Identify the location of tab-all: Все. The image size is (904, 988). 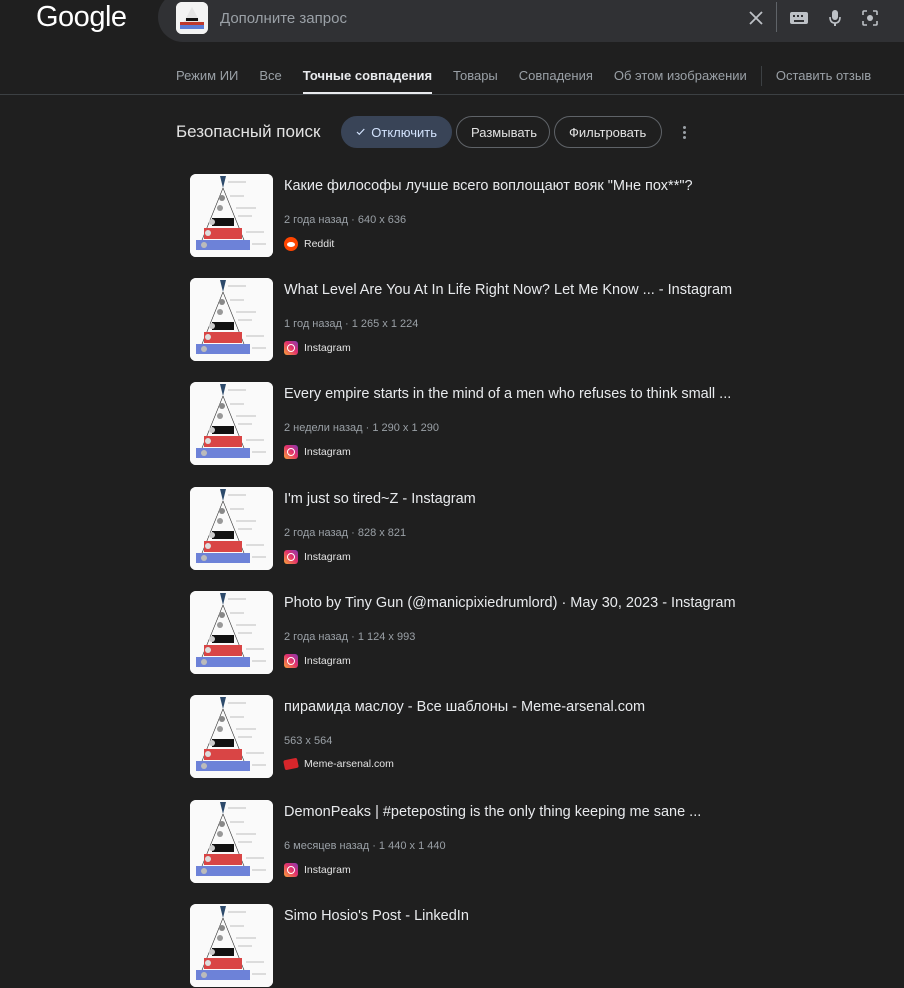
(270, 77).